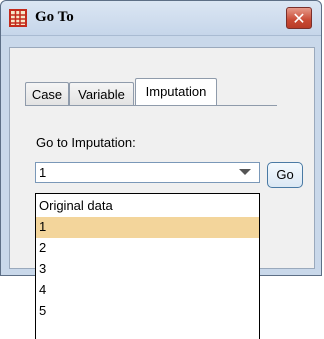  Describe the element at coordinates (86, 142) in the screenshot. I see `go-to-imputation-label: Go to Imputation:` at that location.